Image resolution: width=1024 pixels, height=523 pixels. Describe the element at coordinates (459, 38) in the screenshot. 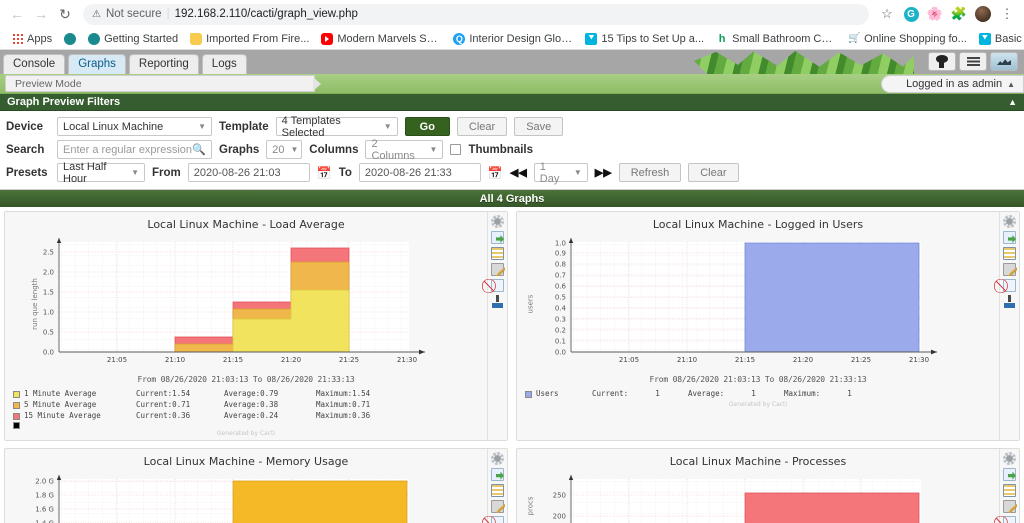

I see `quora-icon: Q` at that location.